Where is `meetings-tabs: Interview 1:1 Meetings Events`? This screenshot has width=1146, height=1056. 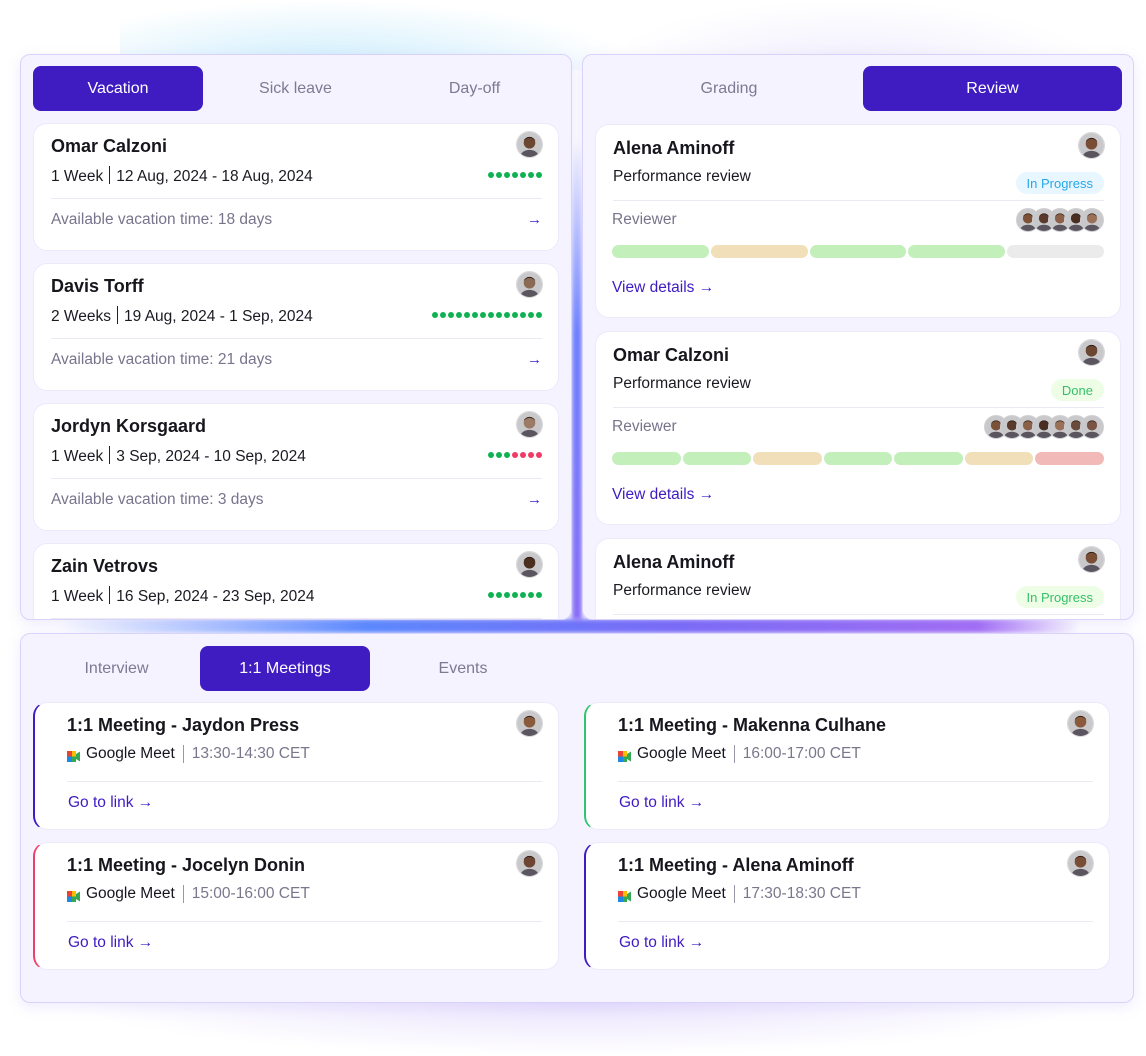 meetings-tabs: Interview 1:1 Meetings Events is located at coordinates (297, 668).